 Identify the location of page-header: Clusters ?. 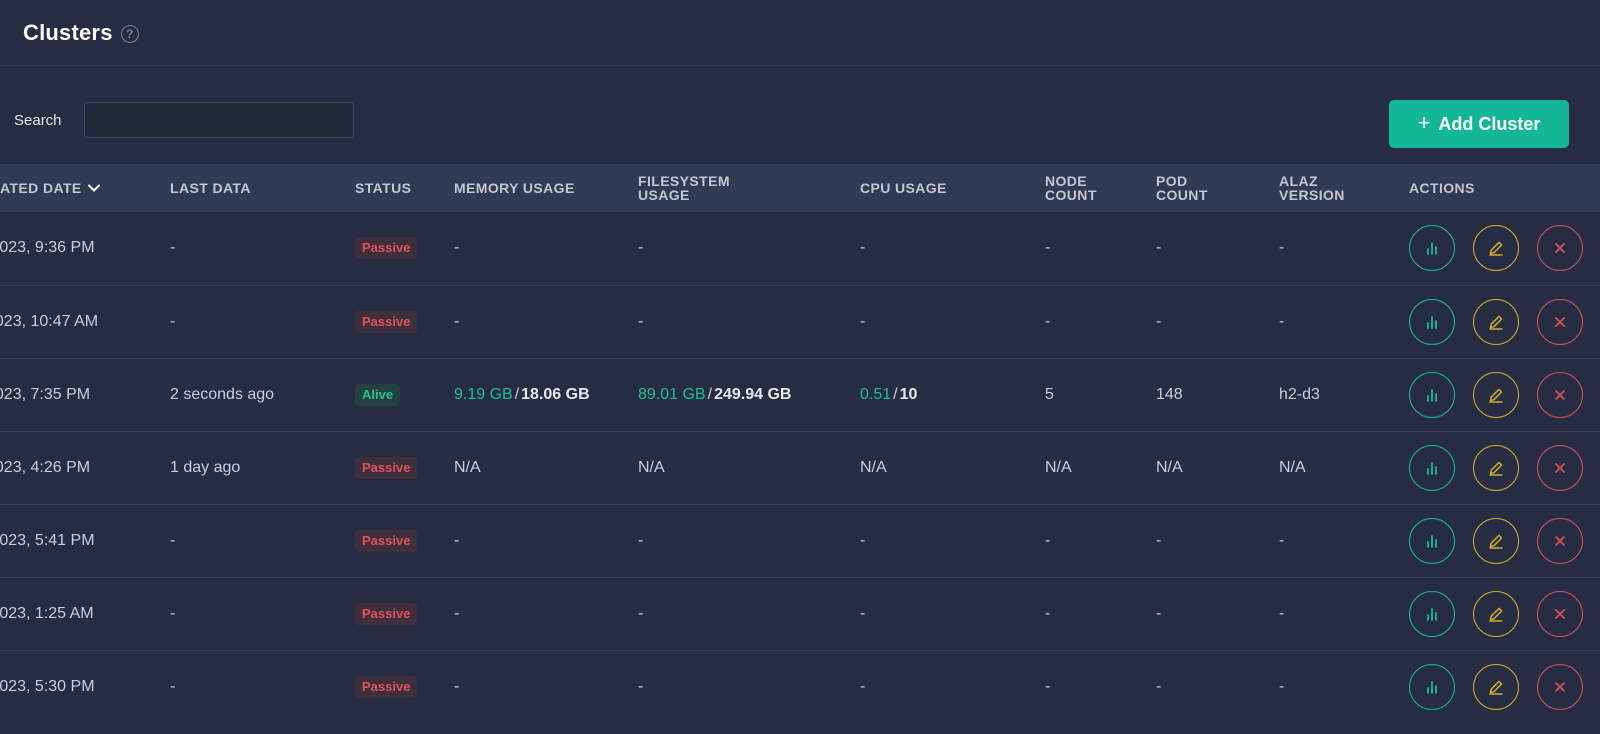
(800, 33).